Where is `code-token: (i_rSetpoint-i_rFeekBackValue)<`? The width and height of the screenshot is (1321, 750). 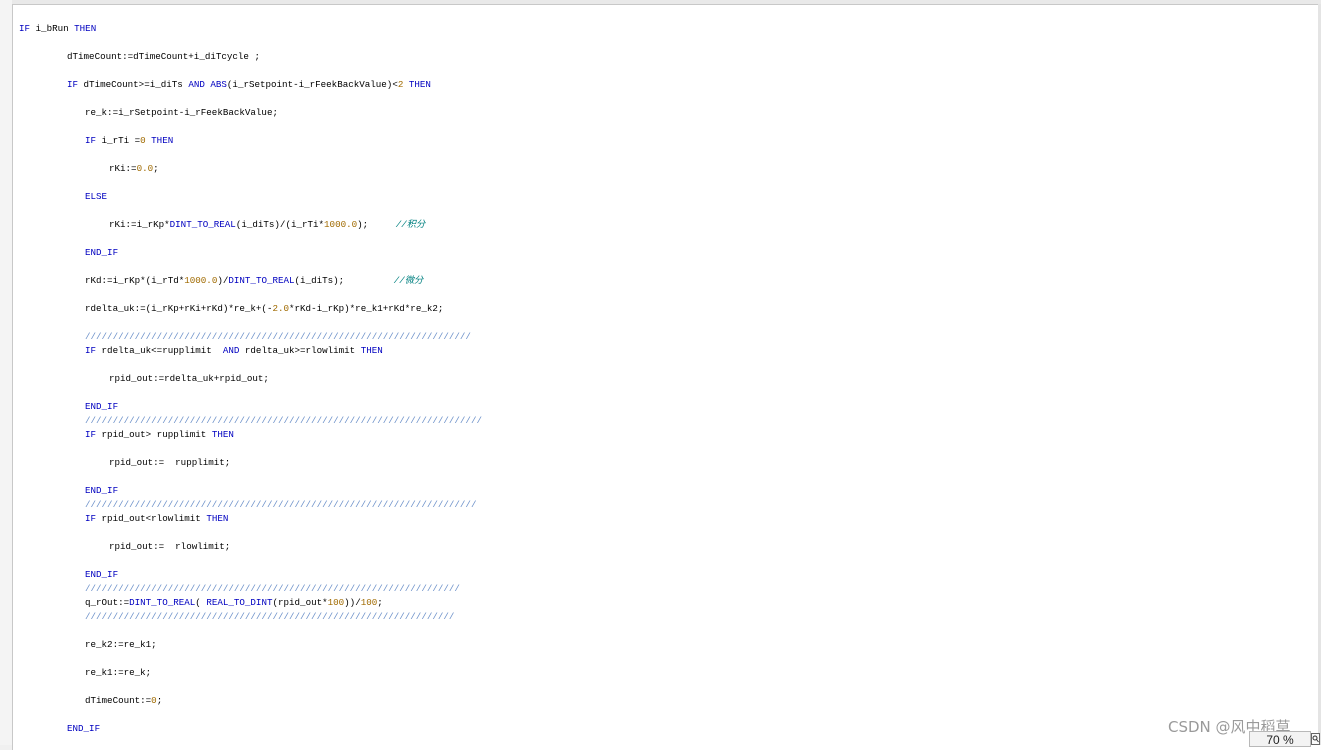 code-token: (i_rSetpoint-i_rFeekBackValue)< is located at coordinates (312, 84).